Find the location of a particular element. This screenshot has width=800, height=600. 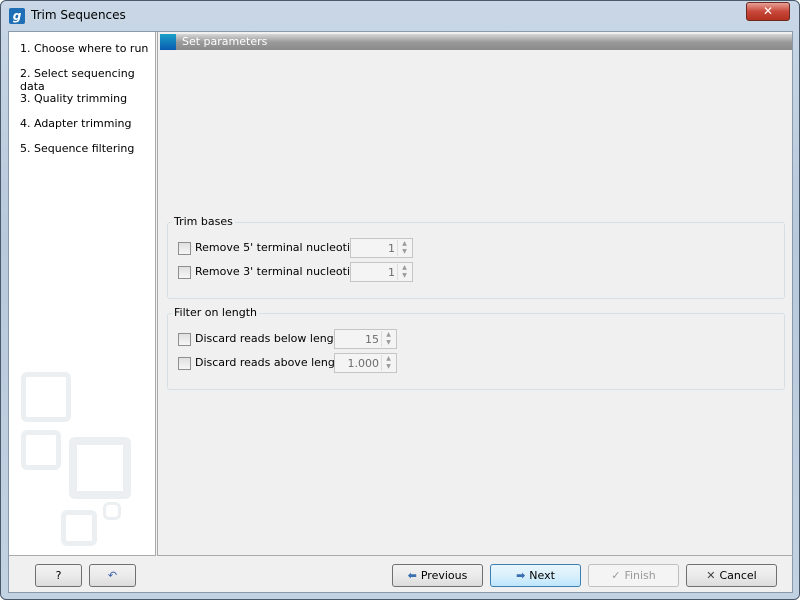

x-icon: ✕ is located at coordinates (711, 575).